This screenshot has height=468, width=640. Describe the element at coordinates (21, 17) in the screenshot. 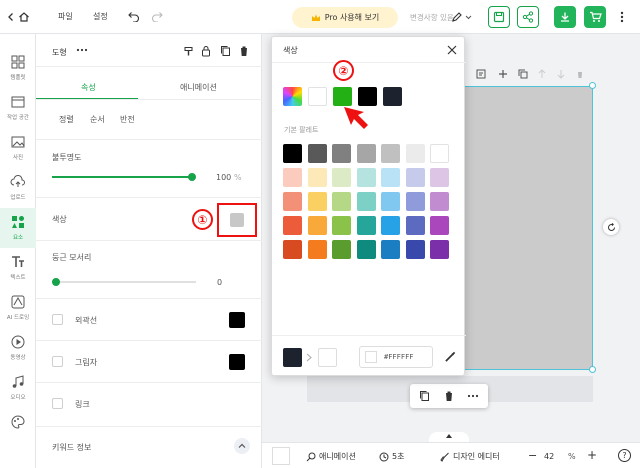

I see `back-home-button` at that location.